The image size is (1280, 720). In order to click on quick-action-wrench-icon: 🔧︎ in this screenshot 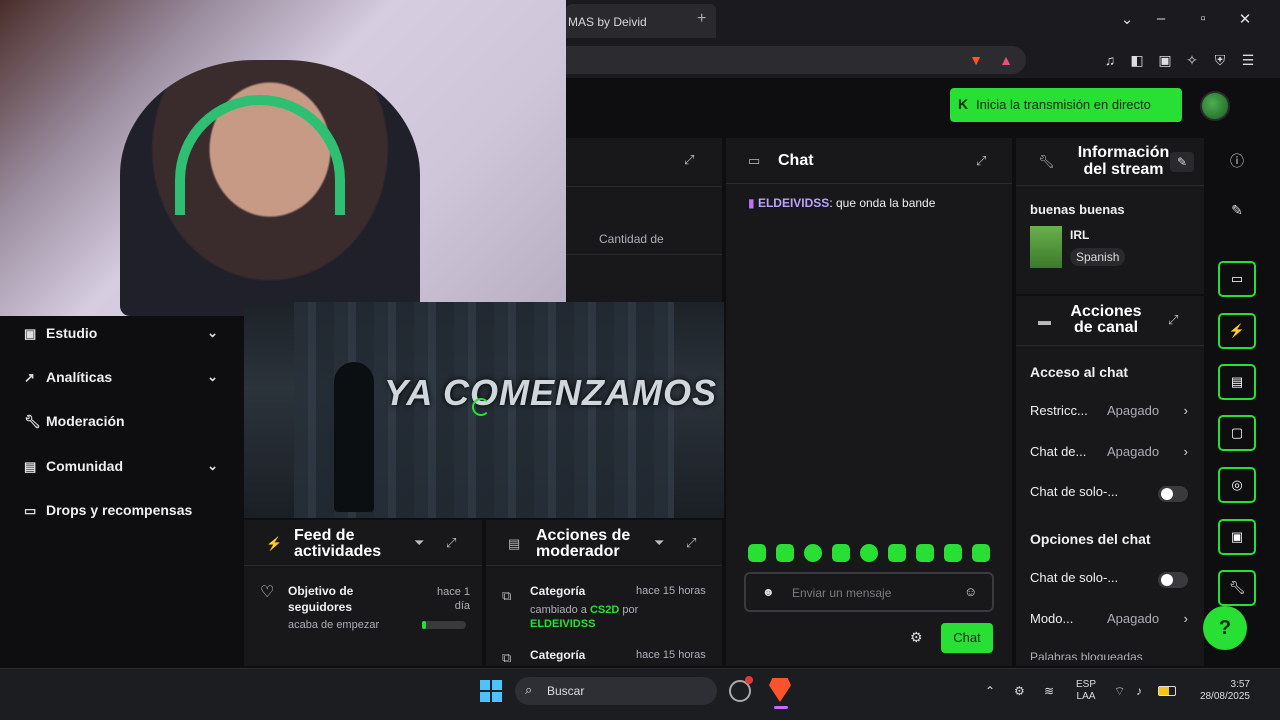, I will do `click(1237, 588)`.